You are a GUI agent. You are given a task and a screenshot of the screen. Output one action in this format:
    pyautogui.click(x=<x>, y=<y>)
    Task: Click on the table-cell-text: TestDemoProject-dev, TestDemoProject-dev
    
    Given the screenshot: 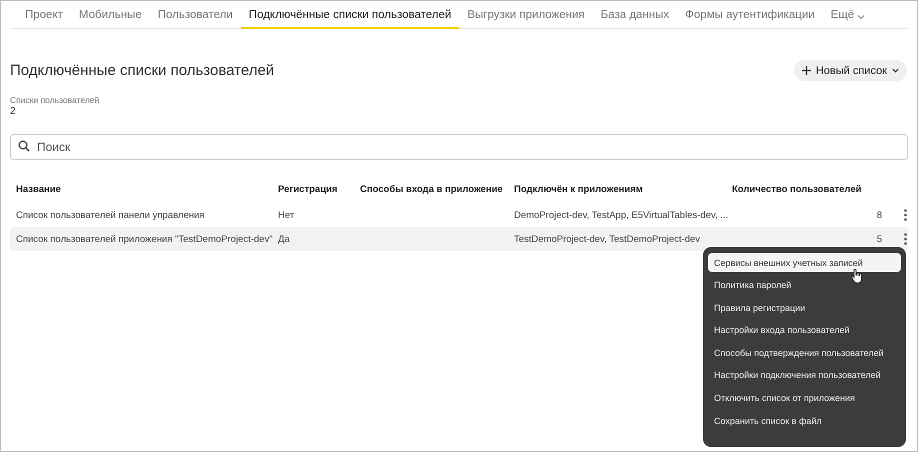 What is the action you would take?
    pyautogui.click(x=608, y=239)
    